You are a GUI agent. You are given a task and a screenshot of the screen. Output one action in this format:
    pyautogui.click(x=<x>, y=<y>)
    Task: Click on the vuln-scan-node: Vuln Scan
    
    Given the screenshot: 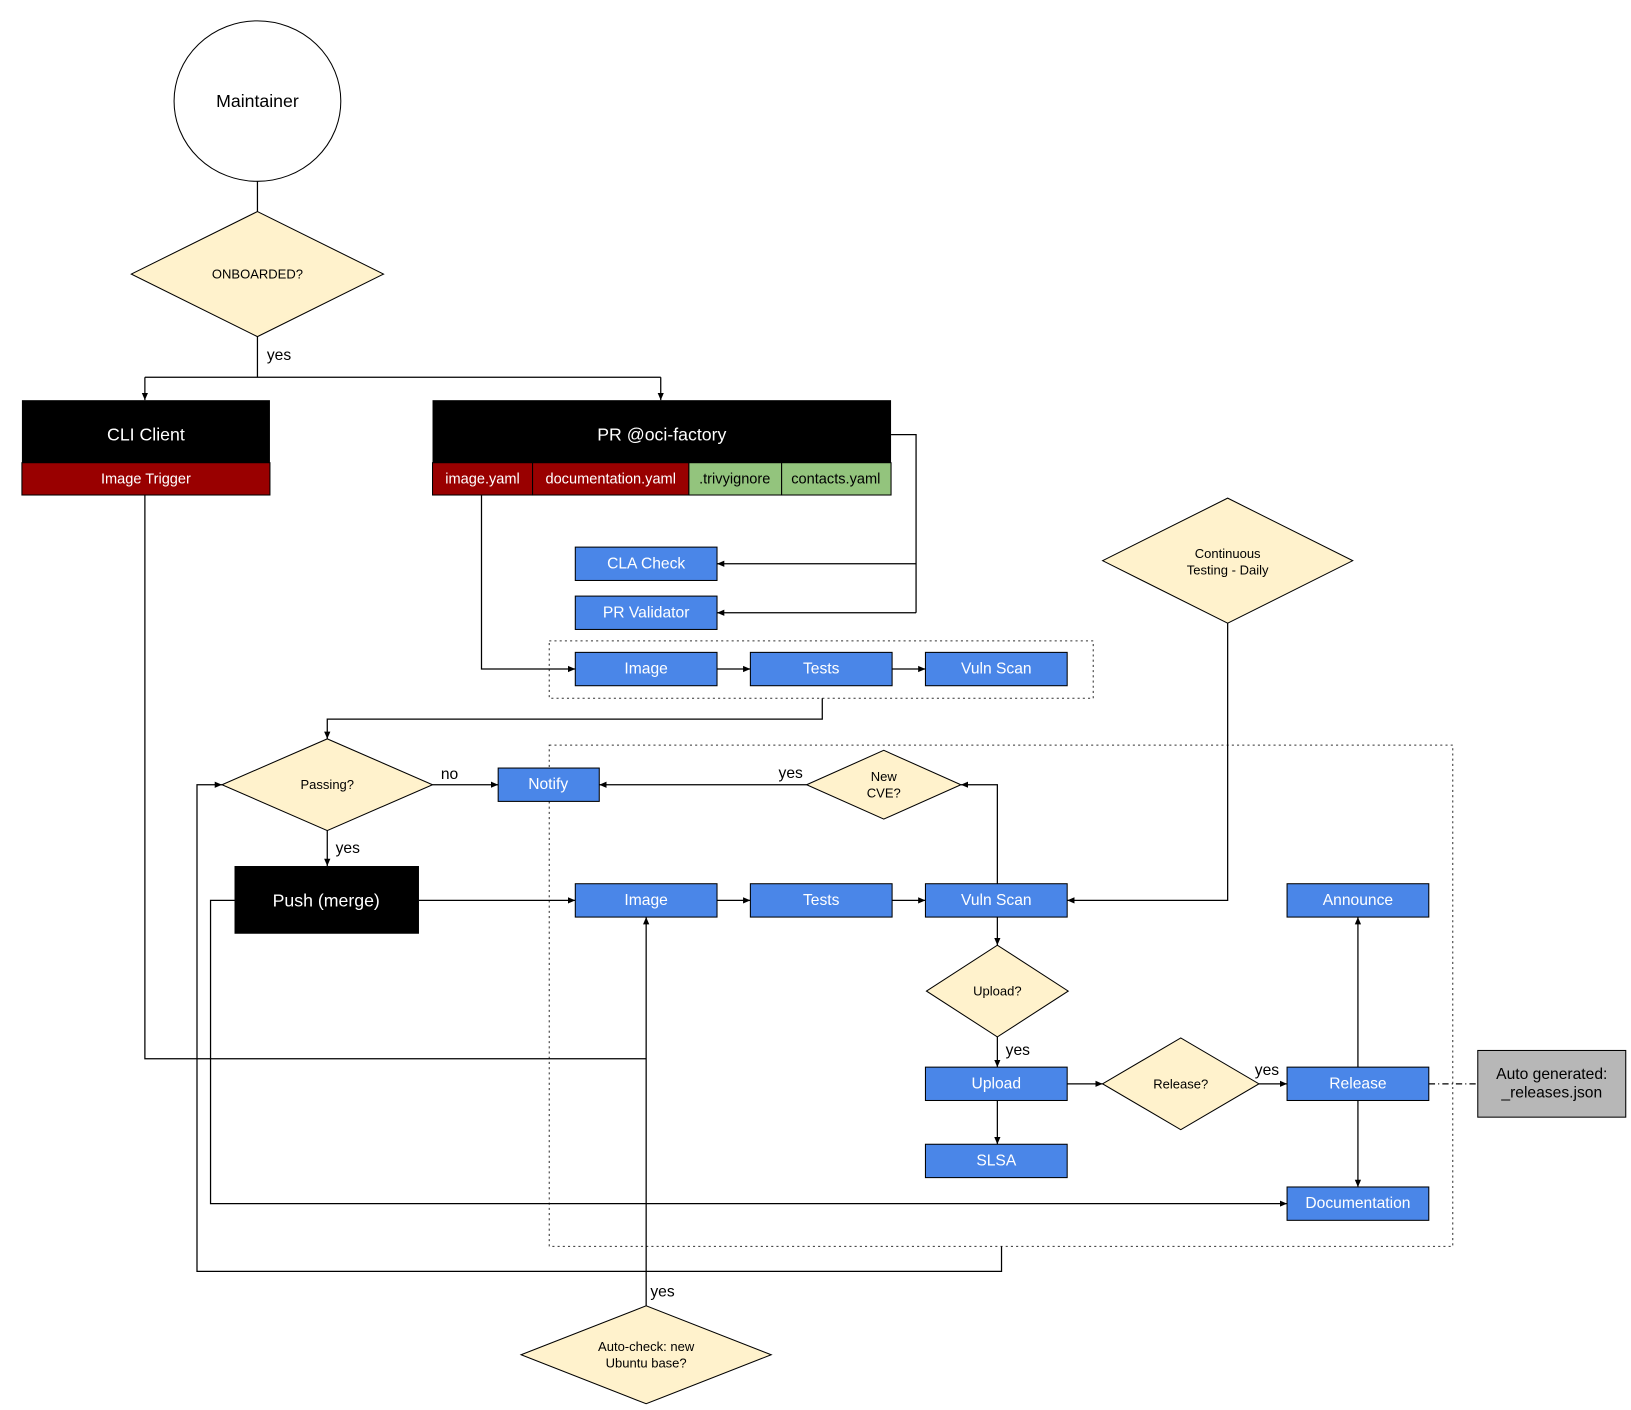 What is the action you would take?
    pyautogui.click(x=996, y=900)
    